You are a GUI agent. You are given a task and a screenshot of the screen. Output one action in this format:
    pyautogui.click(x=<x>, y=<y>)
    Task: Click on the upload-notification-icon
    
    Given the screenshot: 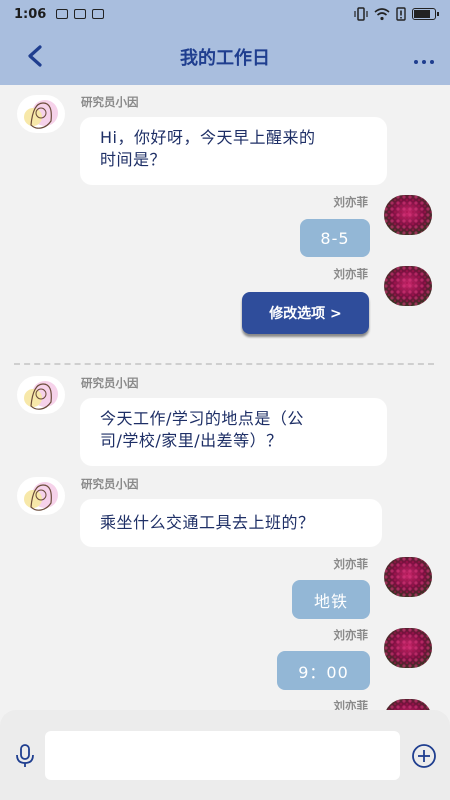 What is the action you would take?
    pyautogui.click(x=62, y=14)
    